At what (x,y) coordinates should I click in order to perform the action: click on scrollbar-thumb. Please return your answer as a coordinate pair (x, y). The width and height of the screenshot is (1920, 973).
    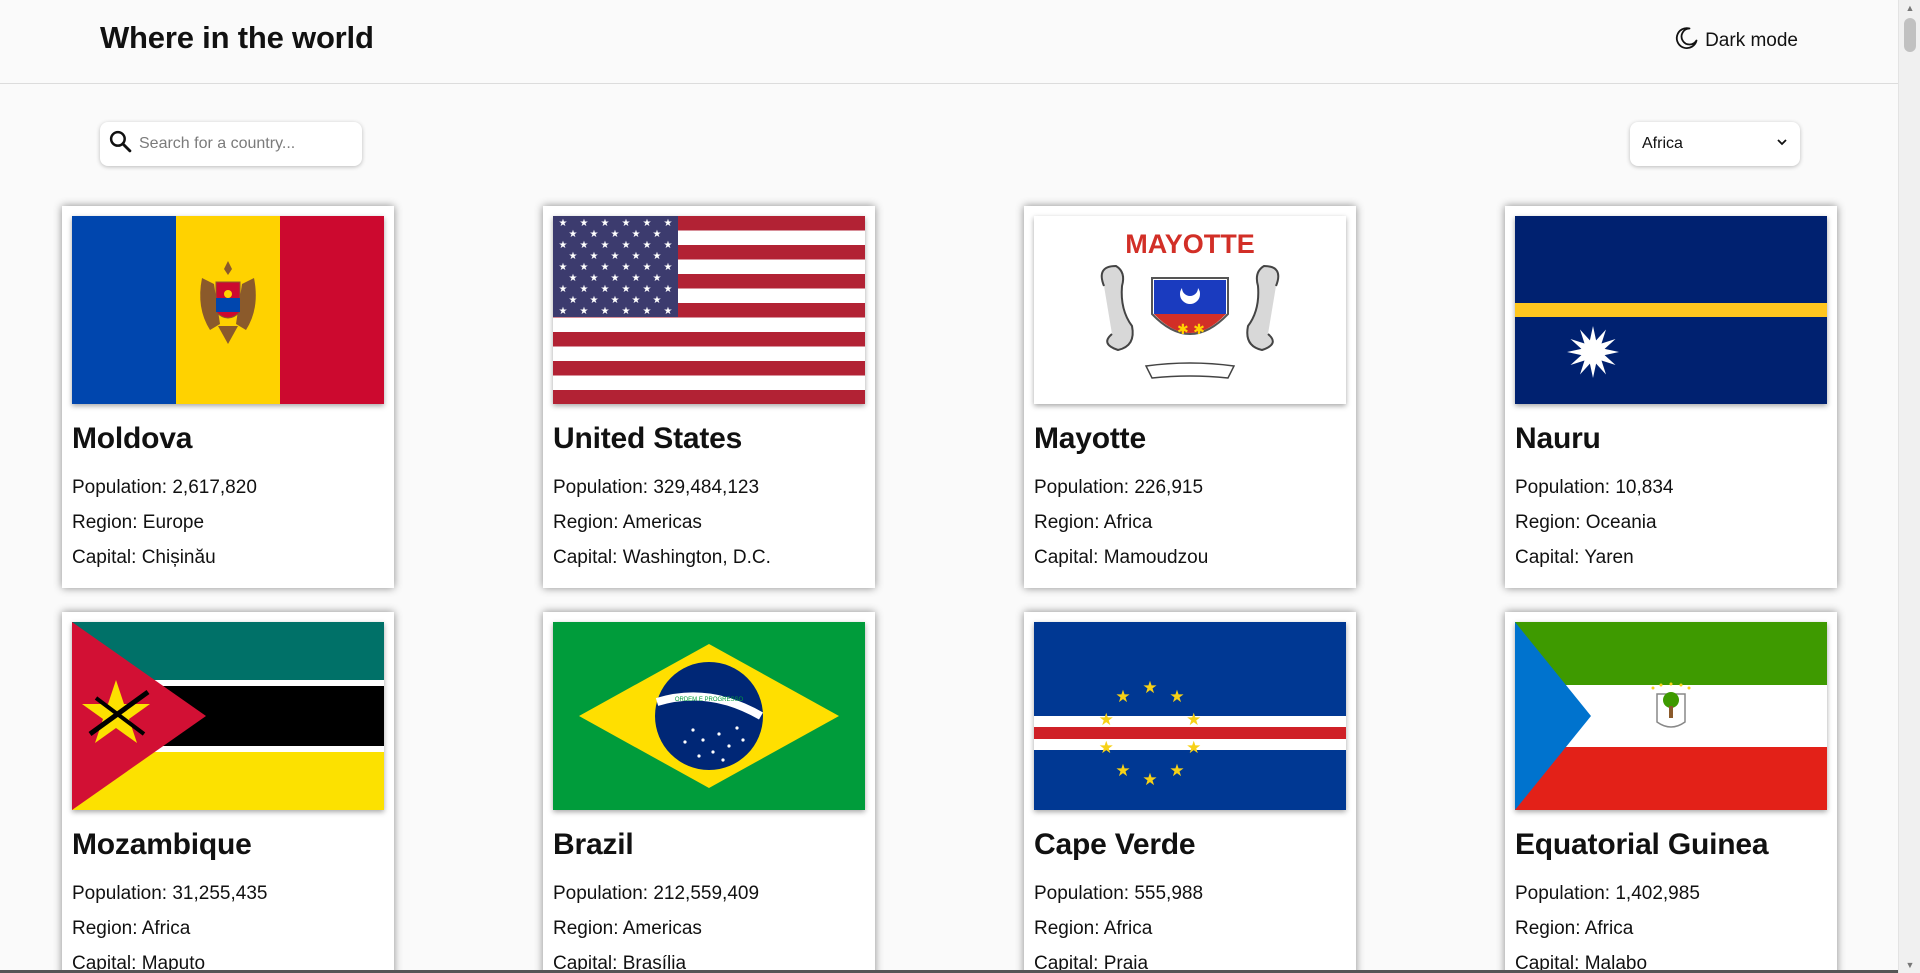
    Looking at the image, I should click on (1910, 35).